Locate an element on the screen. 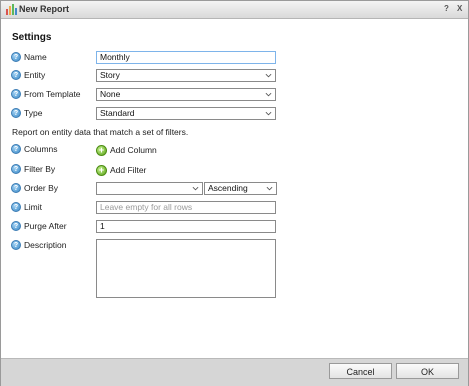 Image resolution: width=469 pixels, height=386 pixels. add-filter-button: + Add Filter is located at coordinates (121, 170).